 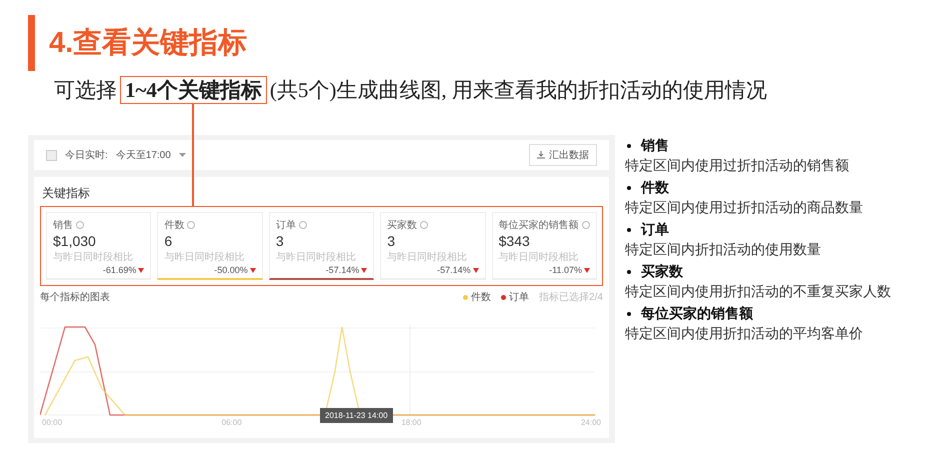 I want to click on legend-note: 指标已选择2/4, so click(x=571, y=297).